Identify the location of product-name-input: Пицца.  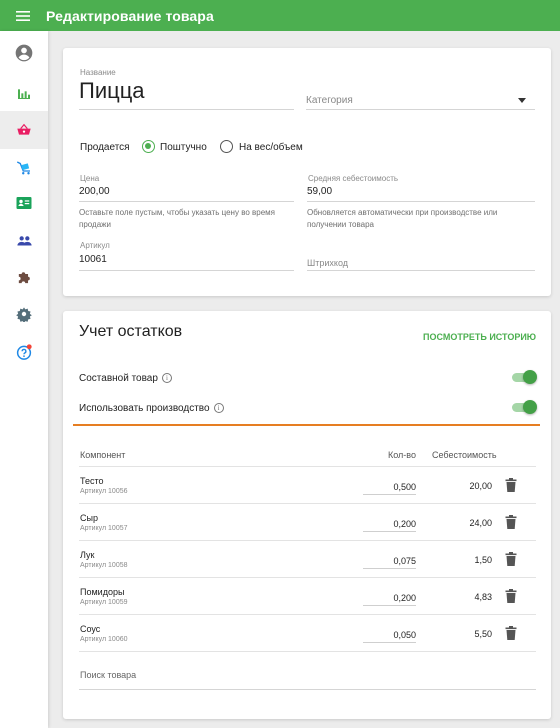
(112, 91).